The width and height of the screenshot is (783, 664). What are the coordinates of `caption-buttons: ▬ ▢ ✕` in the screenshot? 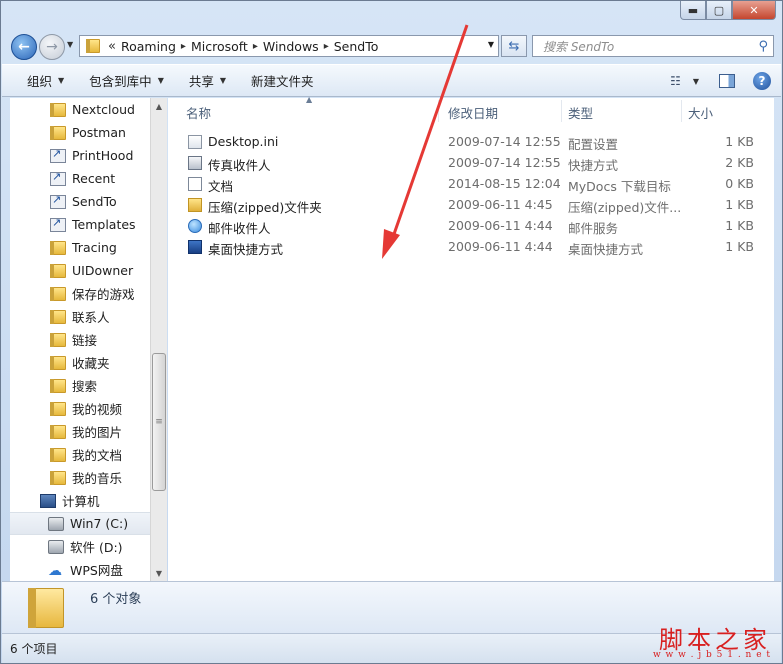 It's located at (728, 10).